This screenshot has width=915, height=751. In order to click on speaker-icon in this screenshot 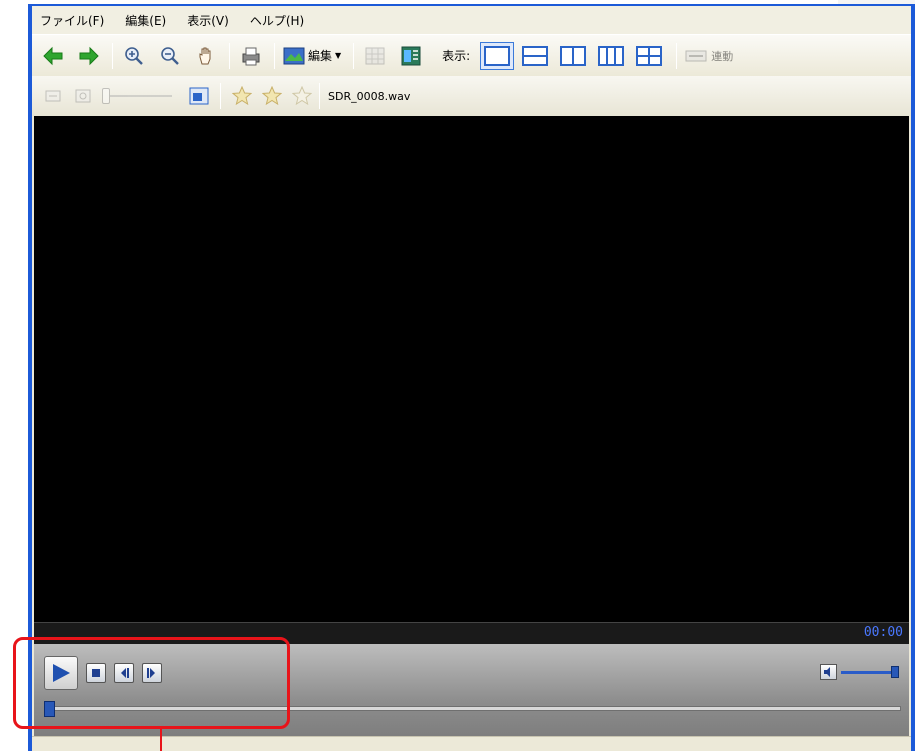, I will do `click(826, 672)`.